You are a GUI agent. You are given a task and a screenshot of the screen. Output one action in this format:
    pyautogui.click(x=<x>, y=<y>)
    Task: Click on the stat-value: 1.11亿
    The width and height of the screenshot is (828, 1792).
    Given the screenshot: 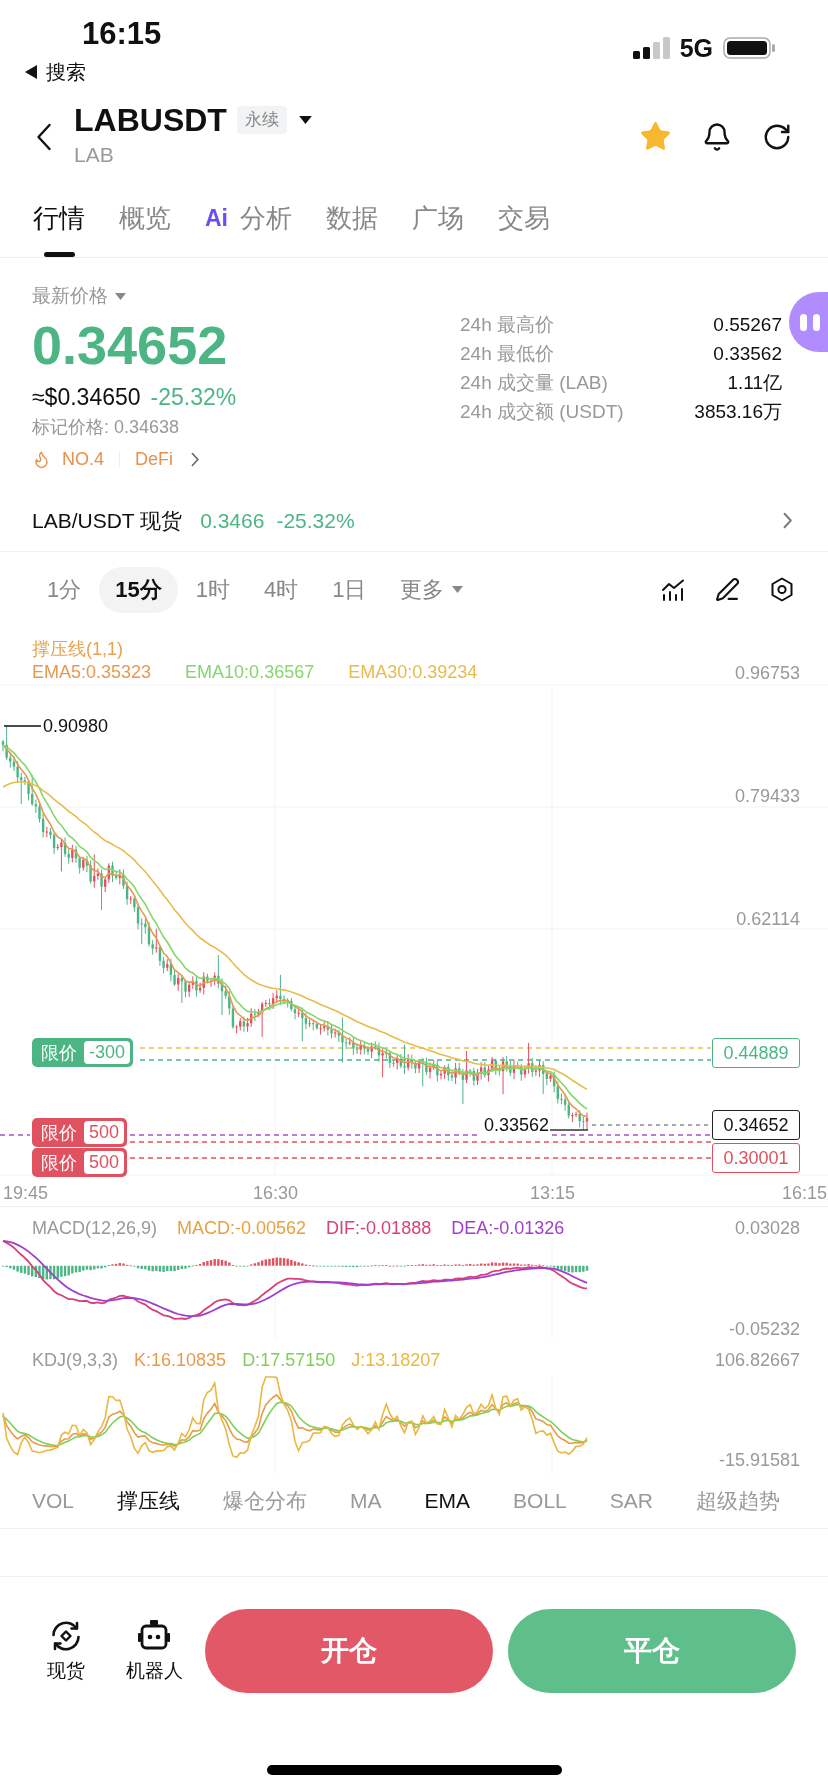 What is the action you would take?
    pyautogui.click(x=754, y=382)
    